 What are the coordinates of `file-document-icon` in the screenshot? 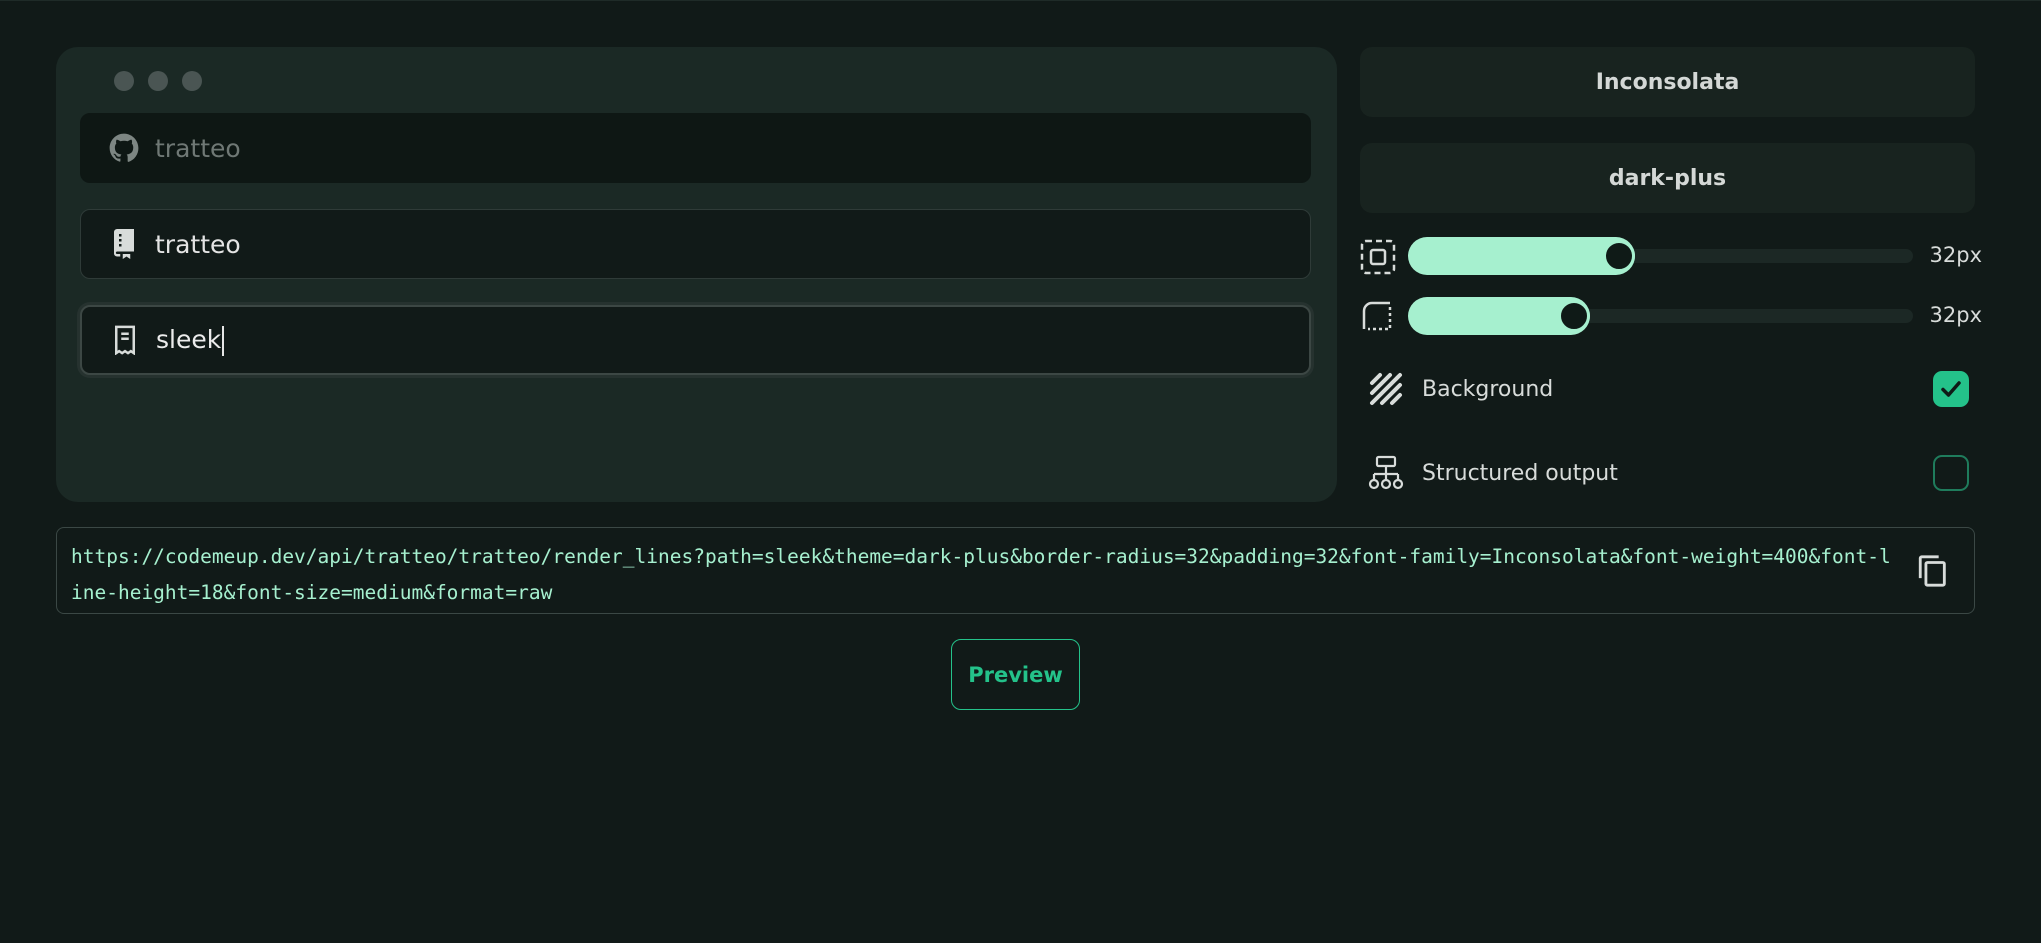 It's located at (125, 340).